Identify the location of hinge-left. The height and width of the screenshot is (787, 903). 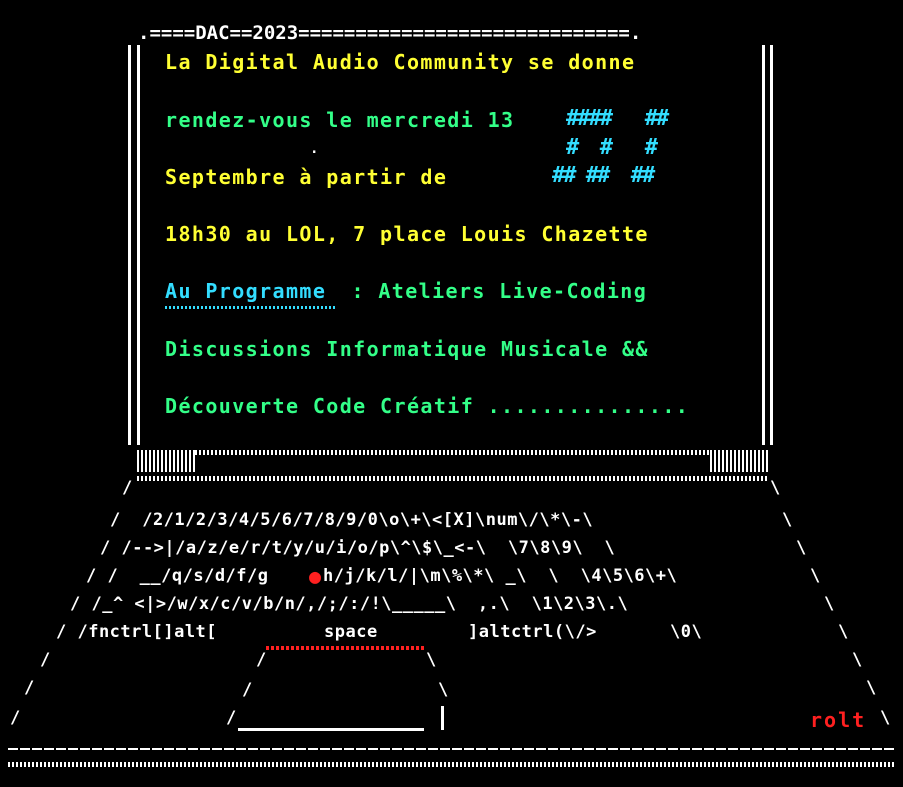
(166, 461).